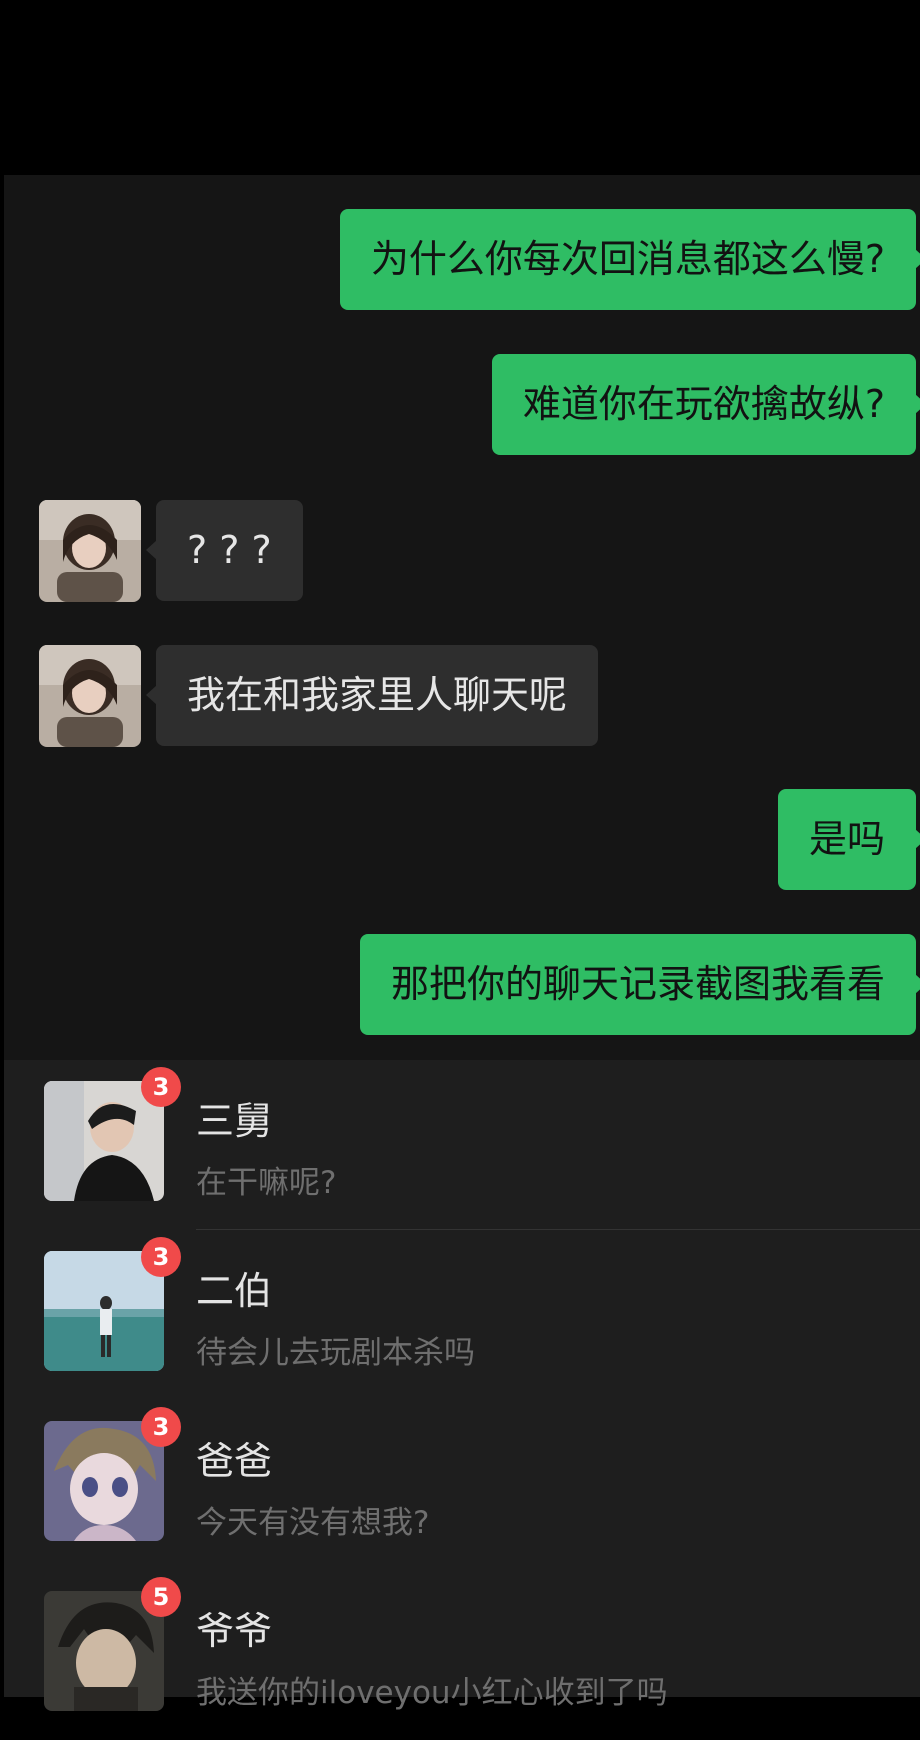 This screenshot has width=920, height=1740. I want to click on conversation-item: 5 爷爷 我送你的iloveyou小红心收到了吗, so click(462, 1655).